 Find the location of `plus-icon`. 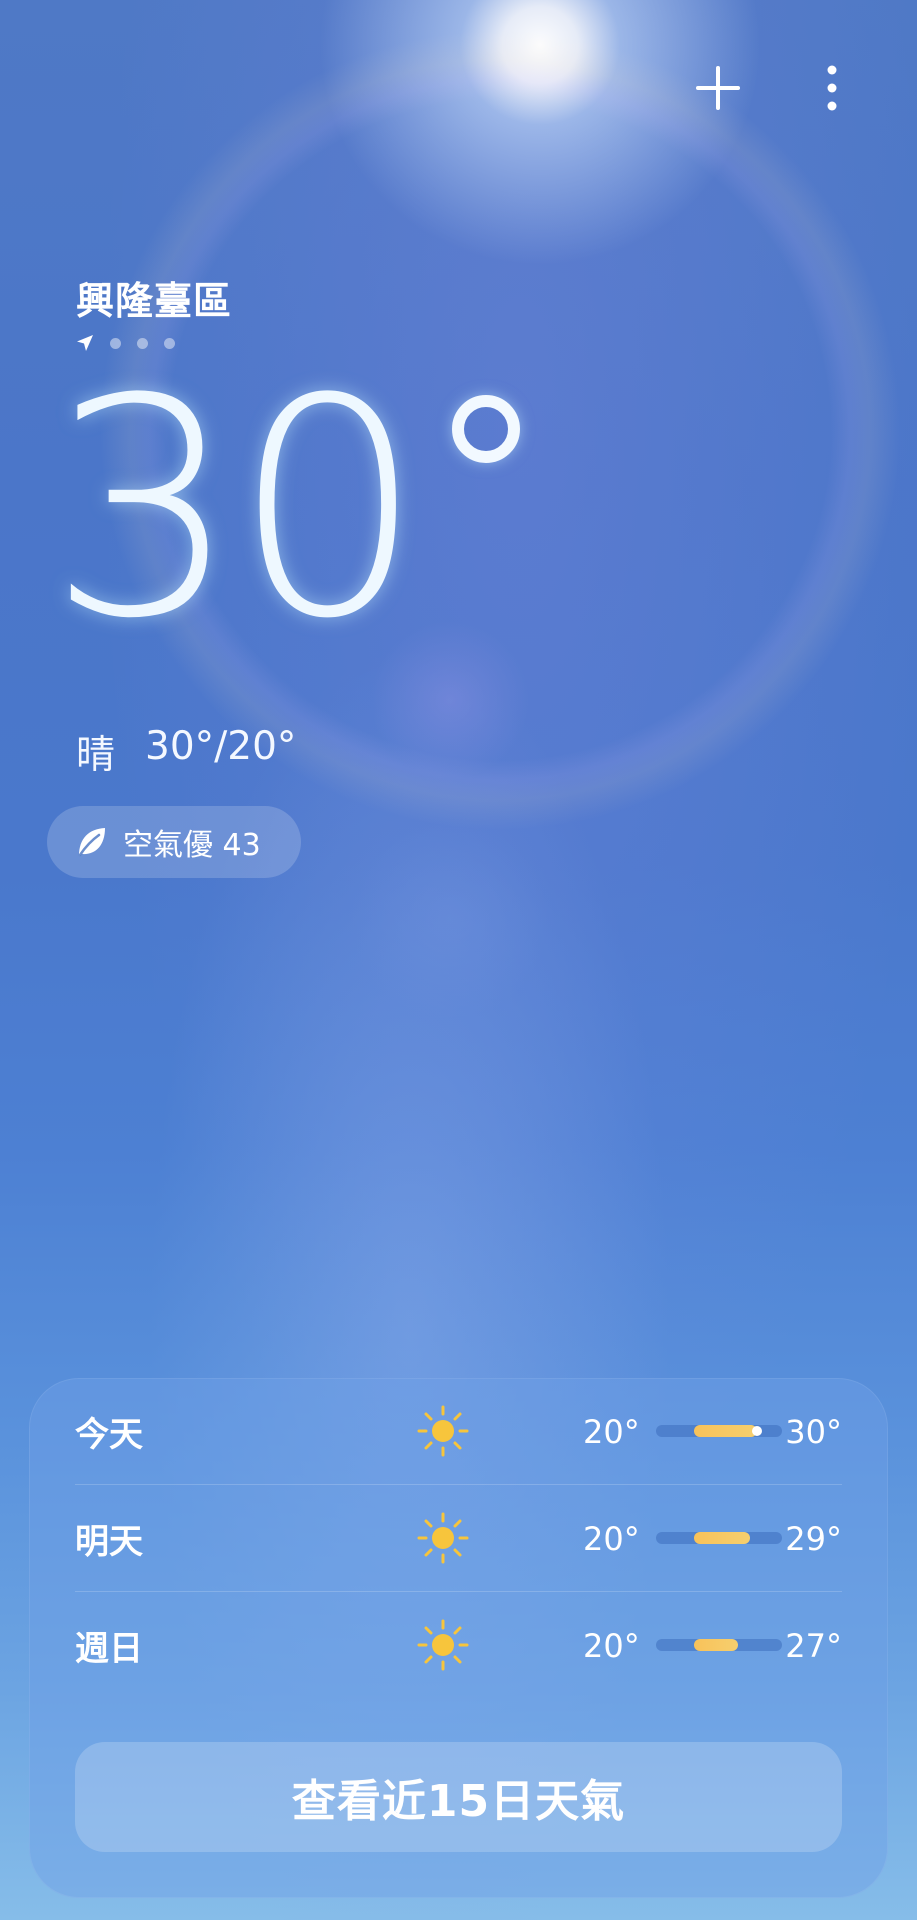

plus-icon is located at coordinates (718, 88).